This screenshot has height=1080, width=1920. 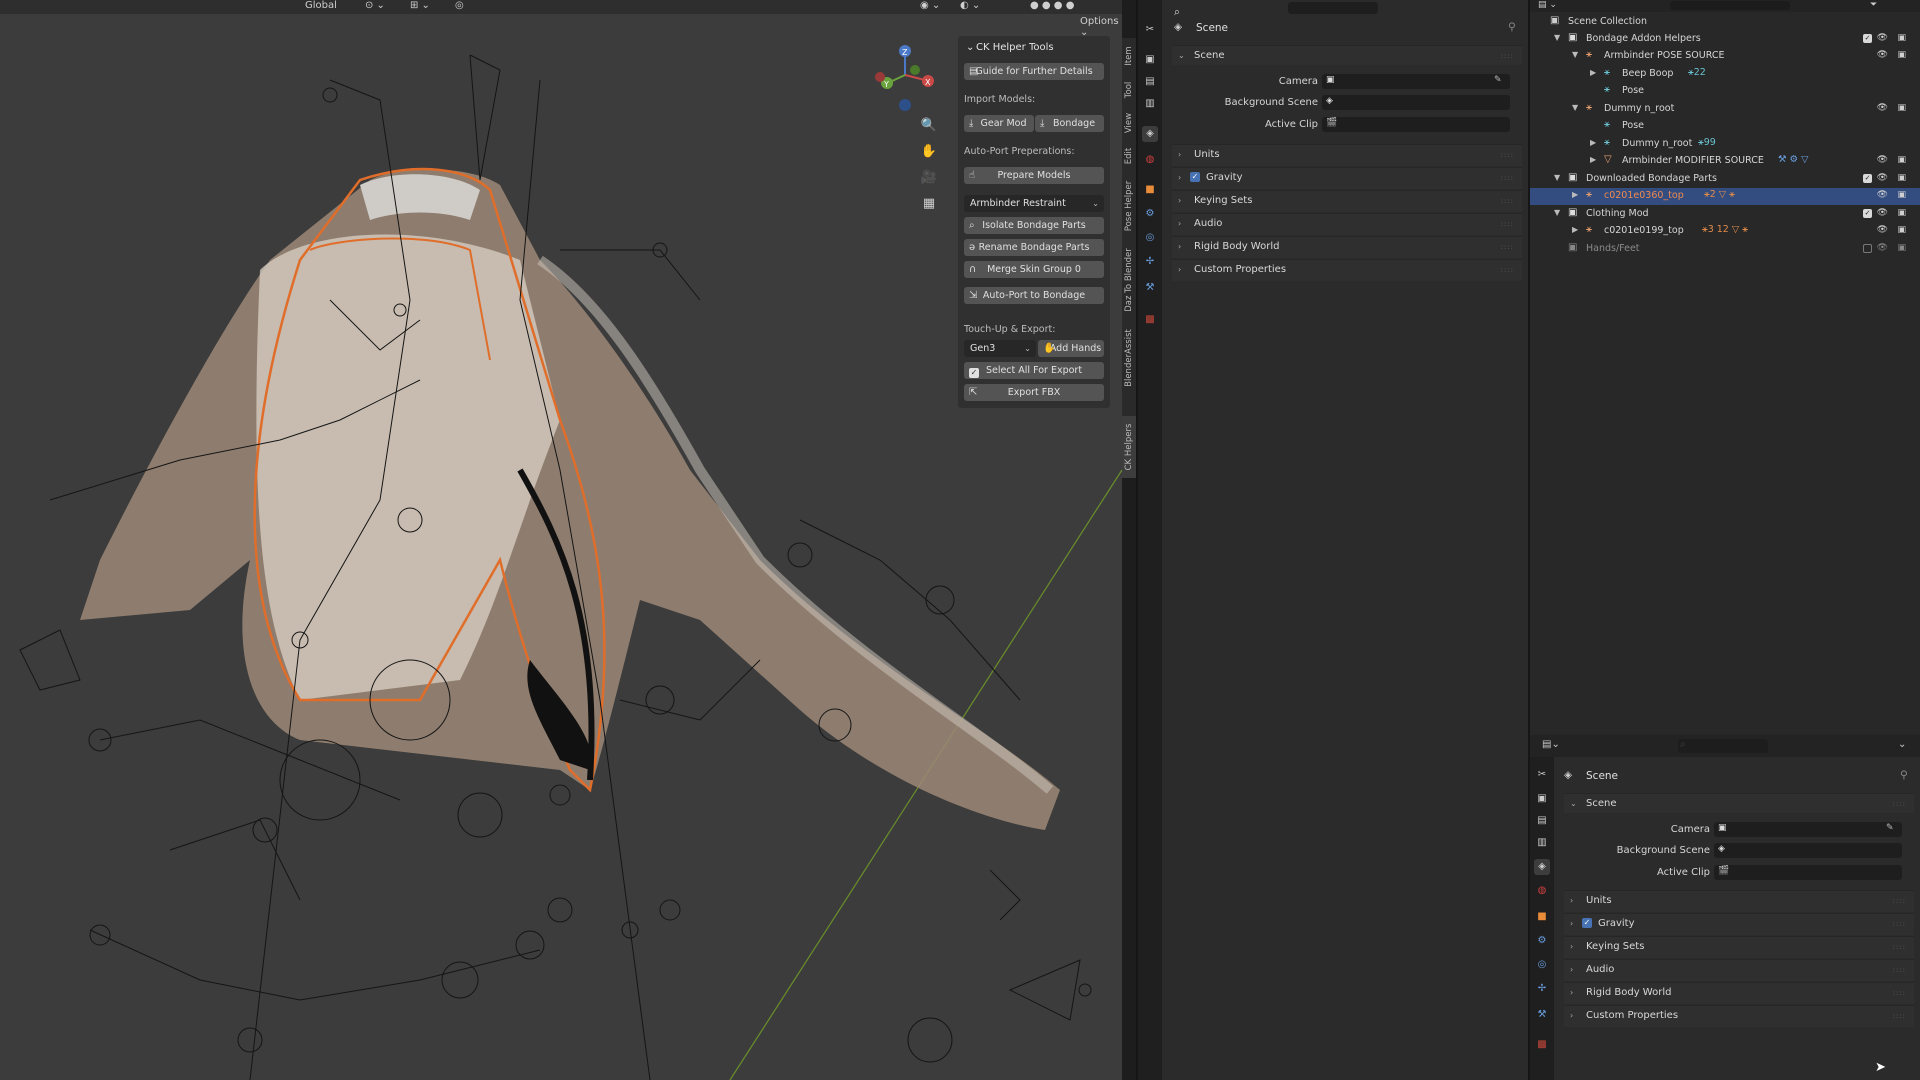 What do you see at coordinates (420, 6) in the screenshot?
I see `snap-icon: ⊞ ⌄` at bounding box center [420, 6].